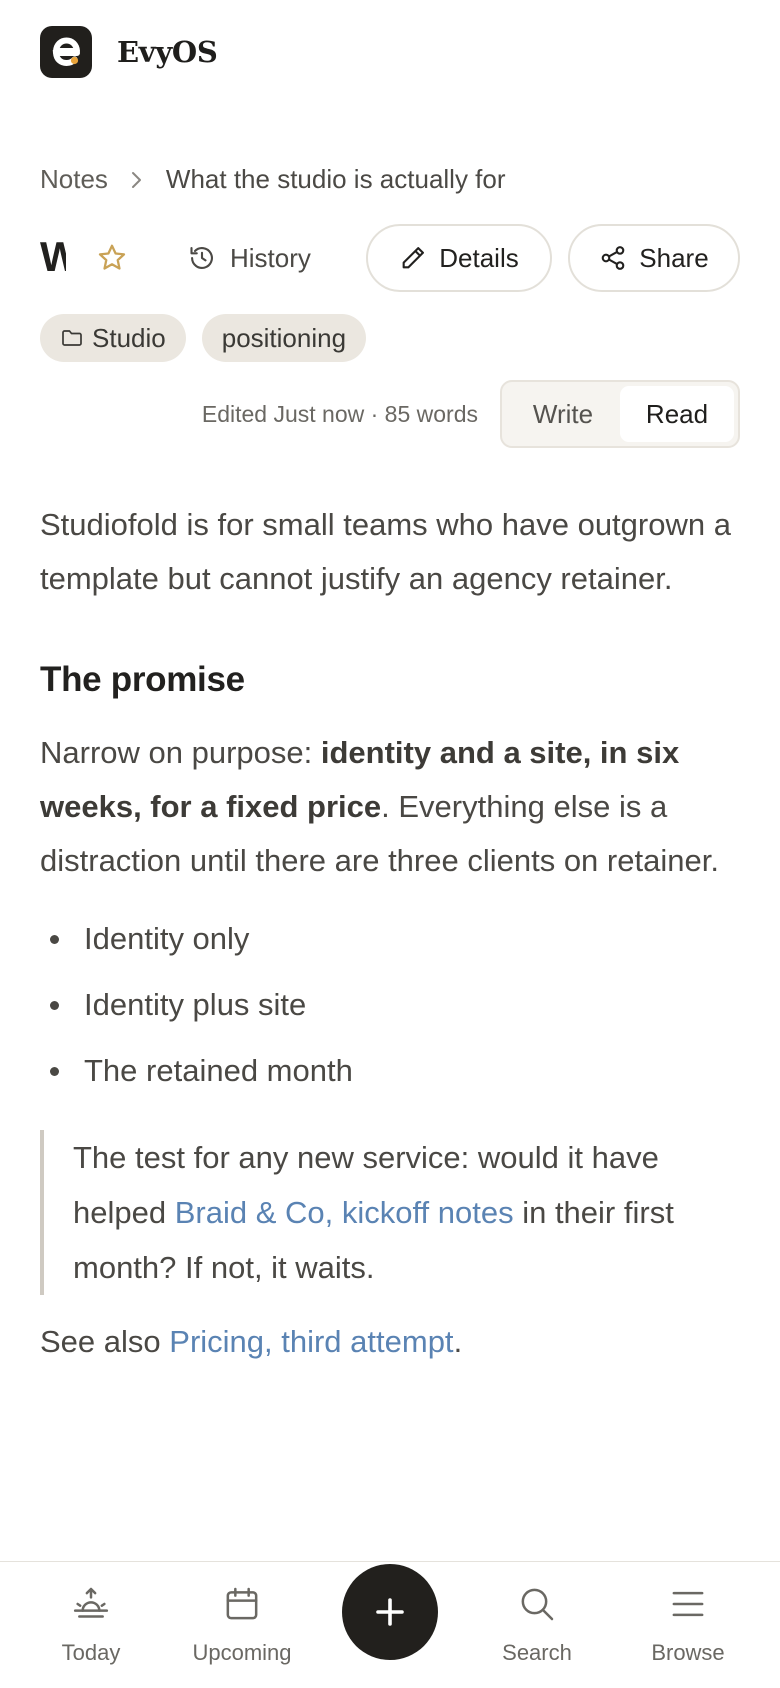 The width and height of the screenshot is (780, 1688). I want to click on nav-upcoming-label: Upcoming, so click(242, 1652).